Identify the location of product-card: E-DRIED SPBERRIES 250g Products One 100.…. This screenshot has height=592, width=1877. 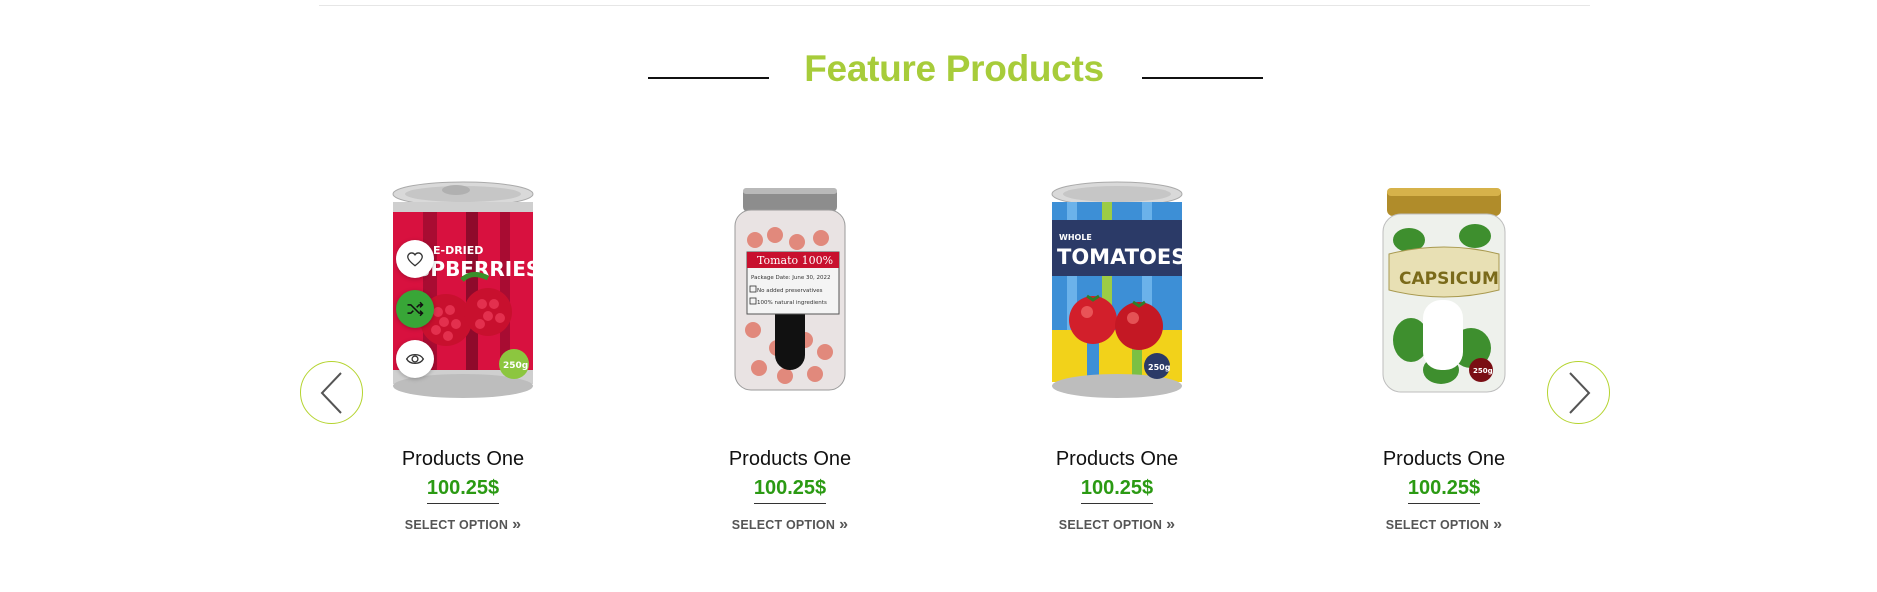
(463, 357).